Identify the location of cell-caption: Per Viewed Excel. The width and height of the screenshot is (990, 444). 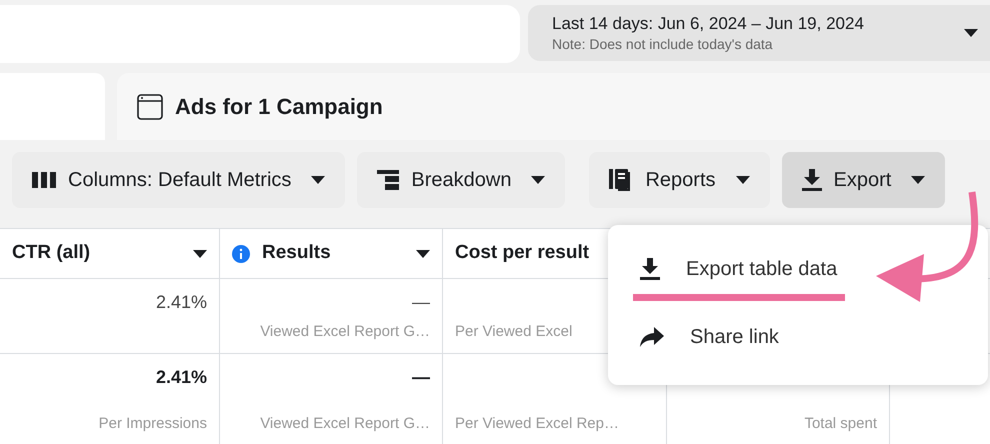
(513, 332).